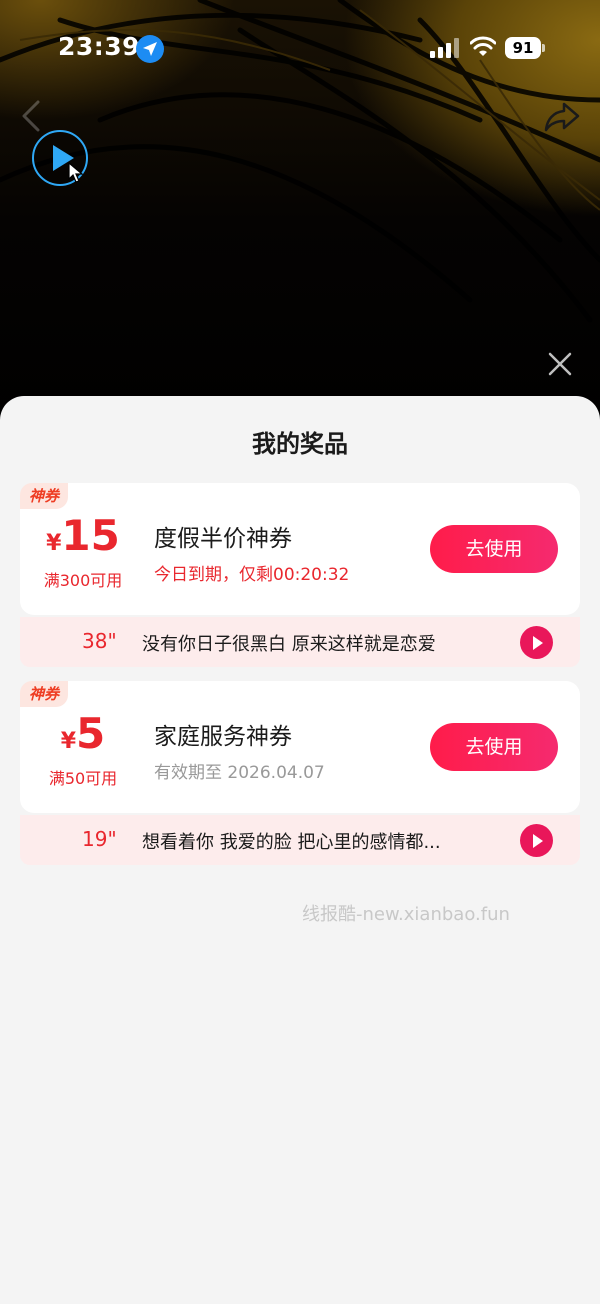 Image resolution: width=600 pixels, height=1304 pixels. I want to click on coupon-expiry-date: 有效期至 2026.04.07, so click(239, 773).